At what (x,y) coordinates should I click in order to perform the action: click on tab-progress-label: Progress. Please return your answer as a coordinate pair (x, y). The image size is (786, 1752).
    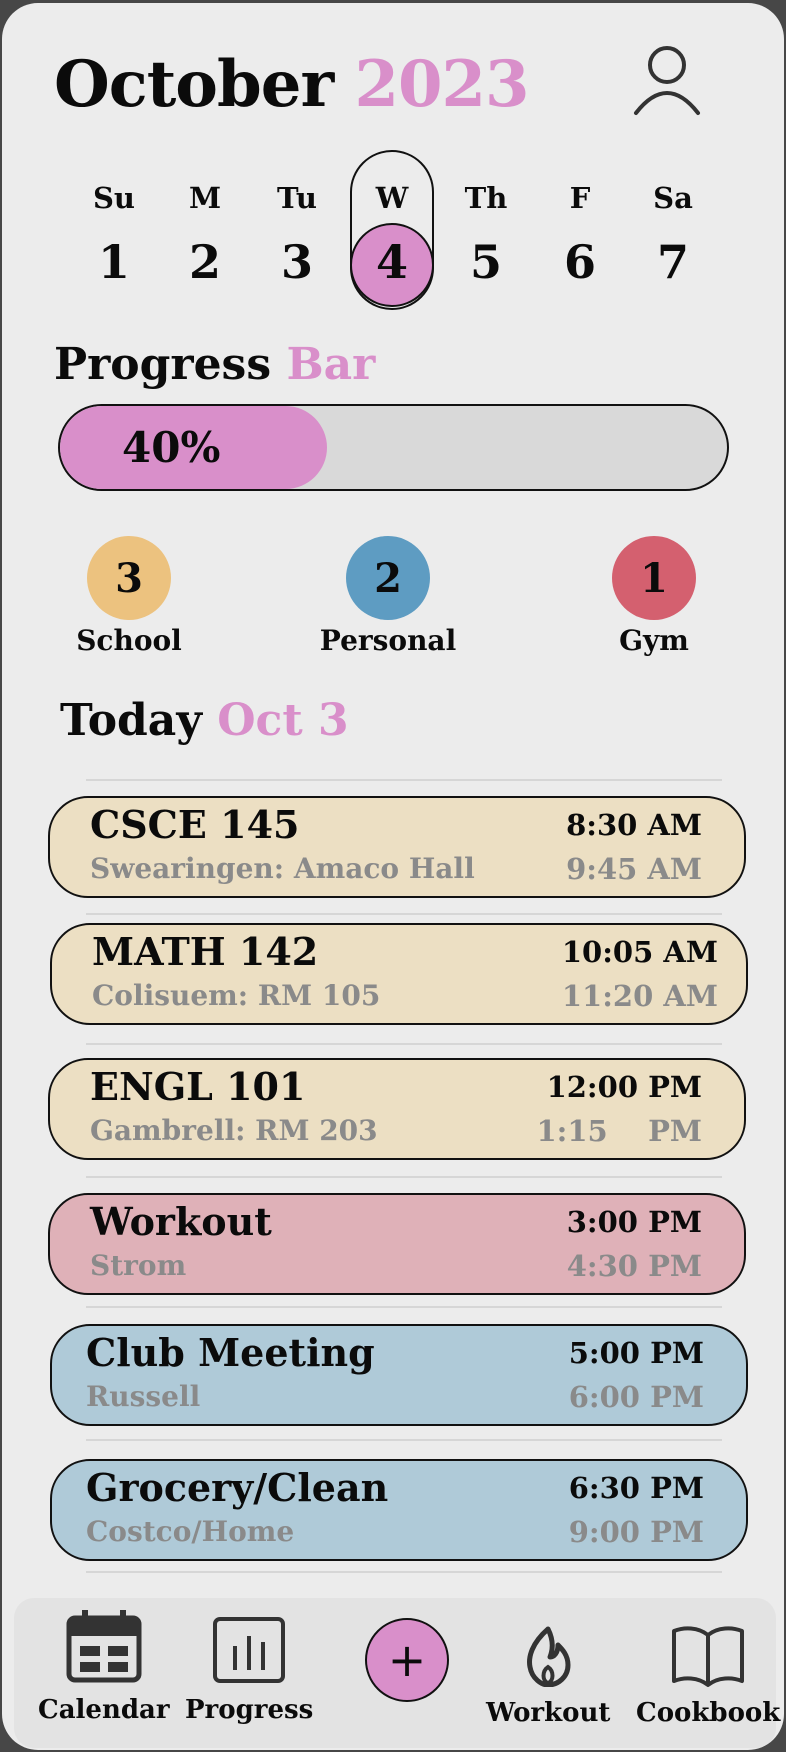
    Looking at the image, I should click on (249, 1710).